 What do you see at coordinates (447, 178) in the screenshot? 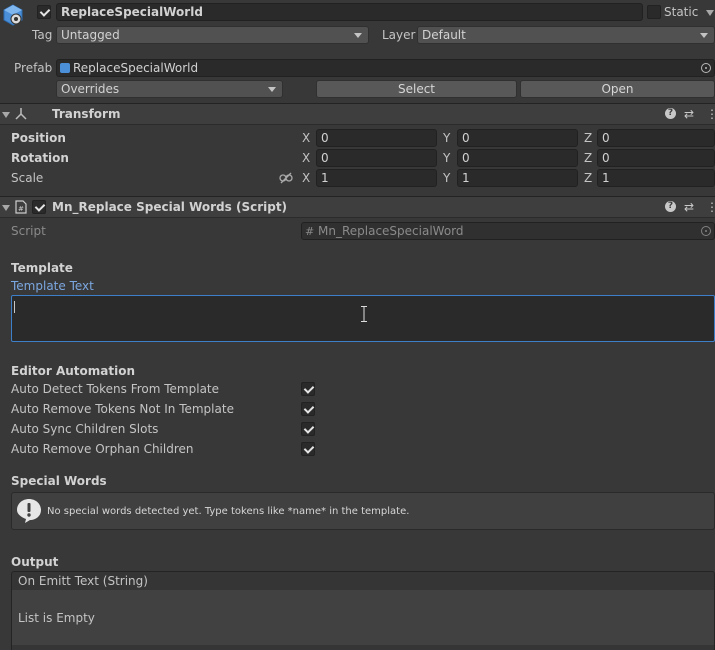
I see `scale-y-axis: Y` at bounding box center [447, 178].